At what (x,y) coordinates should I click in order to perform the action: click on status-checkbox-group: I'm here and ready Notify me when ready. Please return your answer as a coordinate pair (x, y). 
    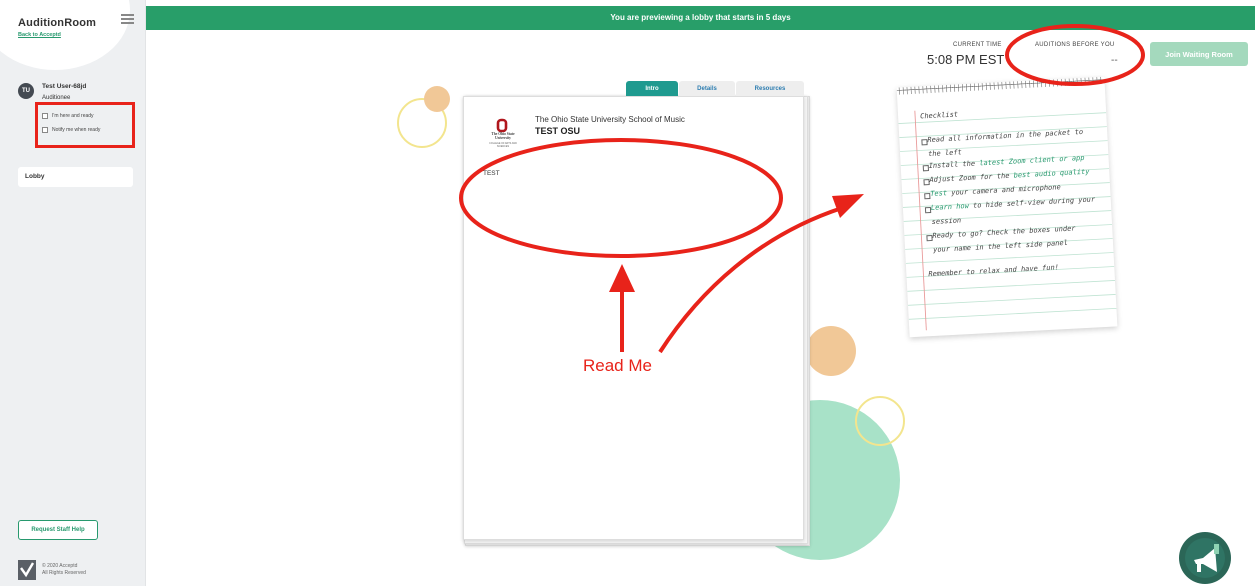
    Looking at the image, I should click on (85, 125).